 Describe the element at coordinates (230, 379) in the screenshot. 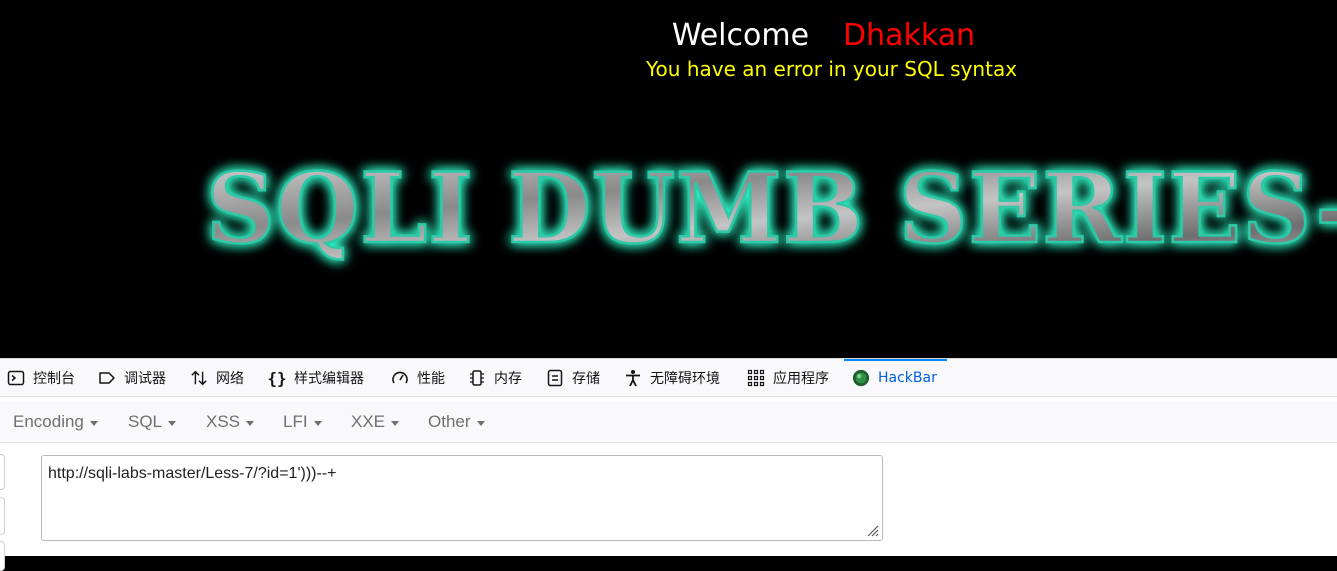

I see `tab-label: 网络` at that location.